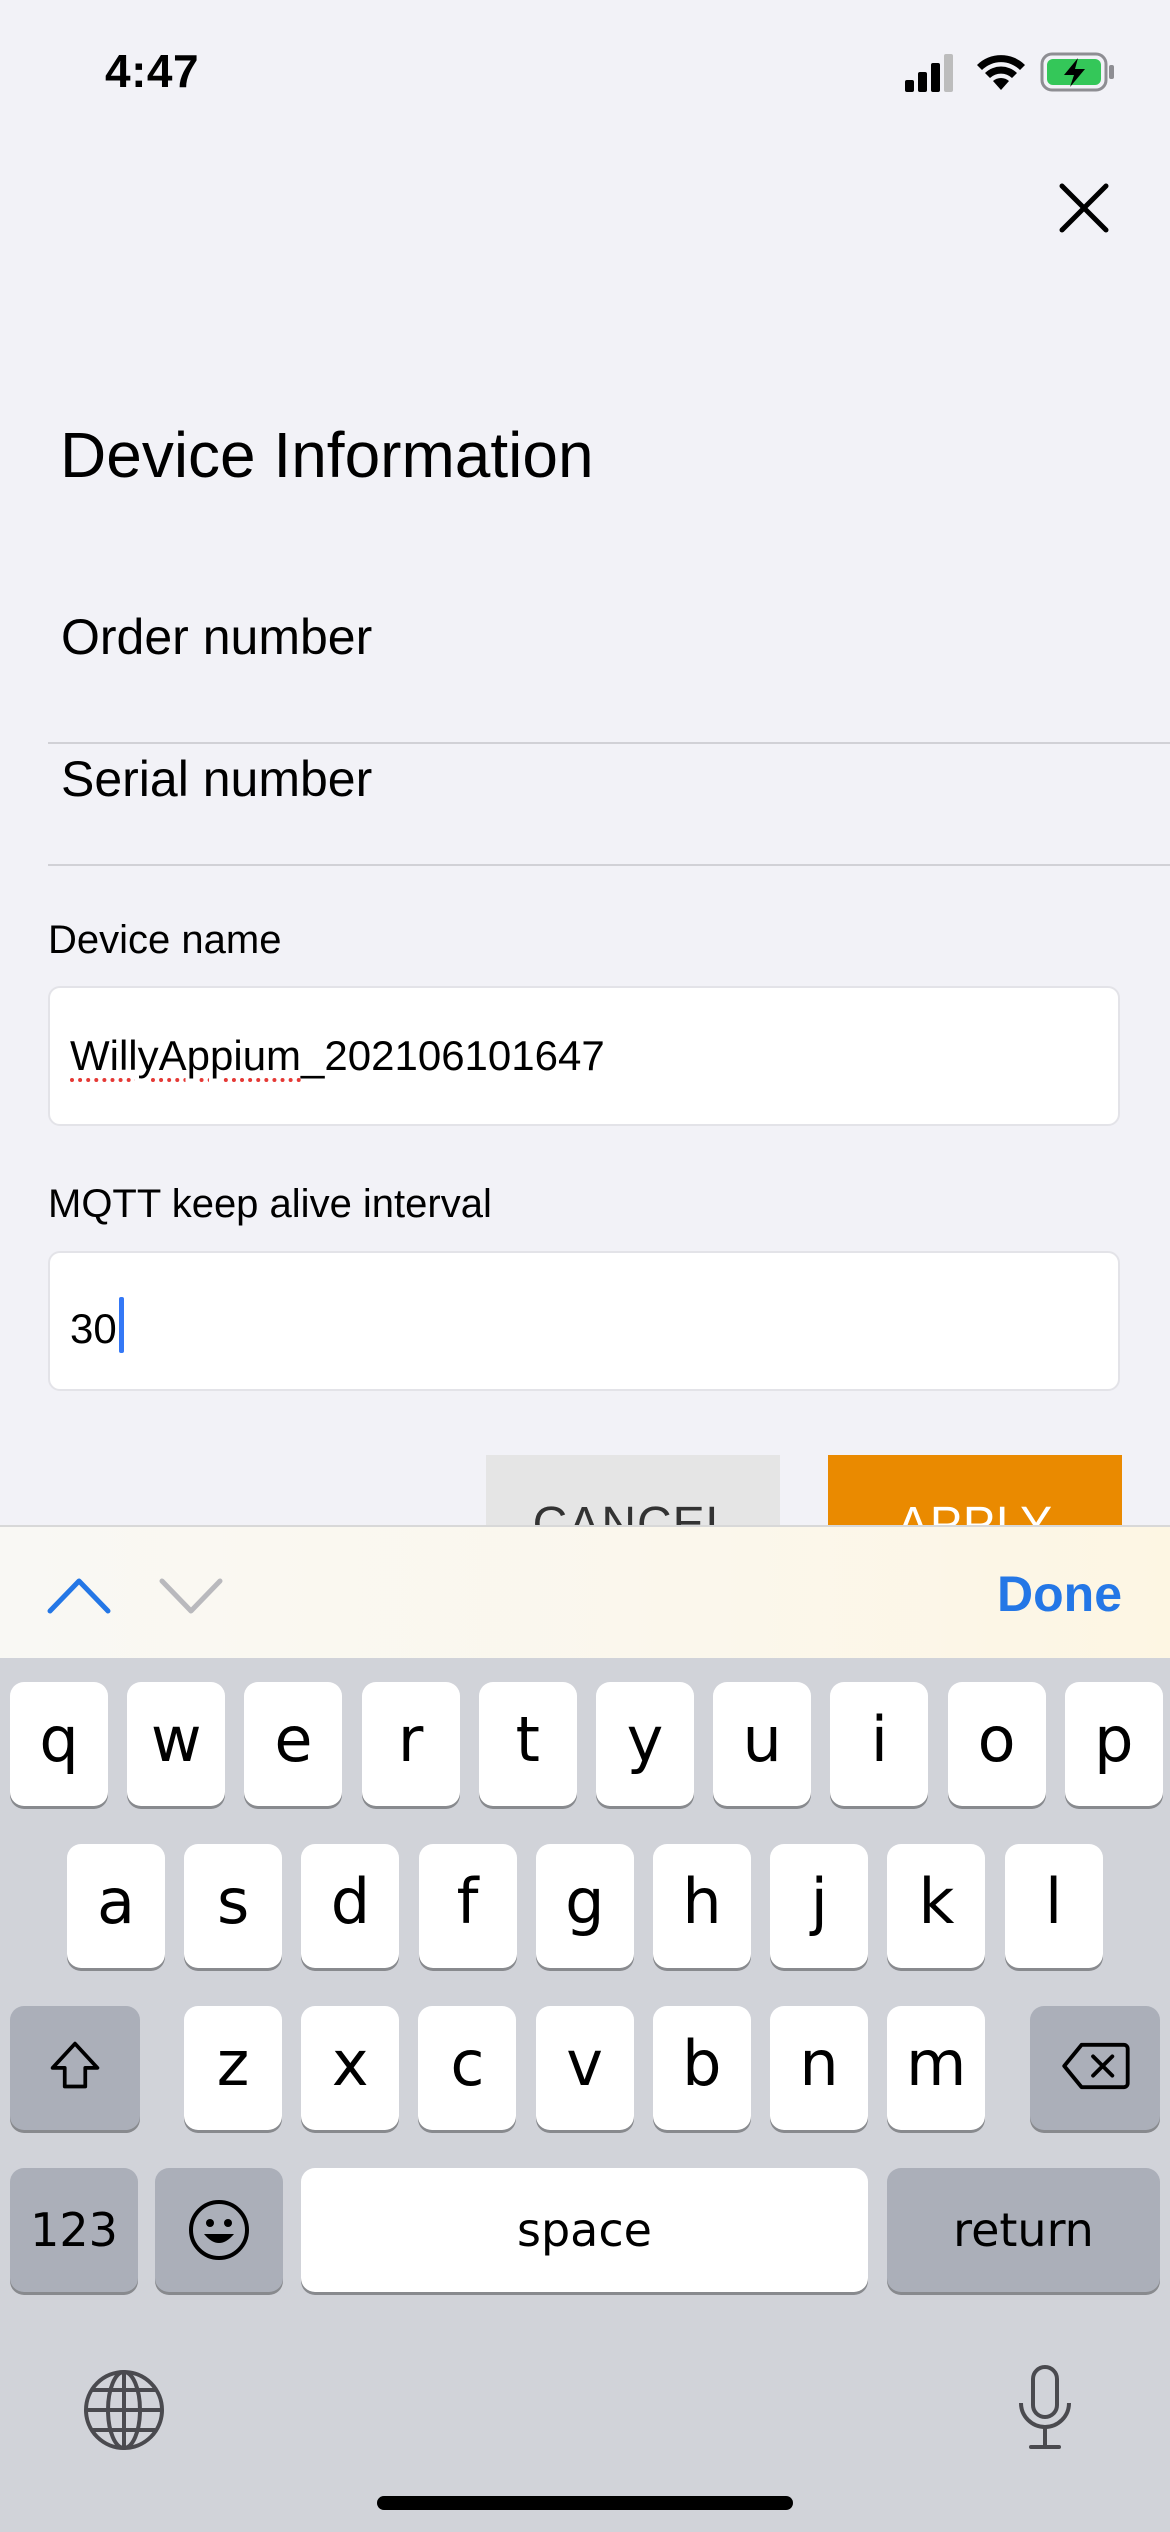 The image size is (1170, 2532). What do you see at coordinates (1023, 2230) in the screenshot?
I see `return-key: return` at bounding box center [1023, 2230].